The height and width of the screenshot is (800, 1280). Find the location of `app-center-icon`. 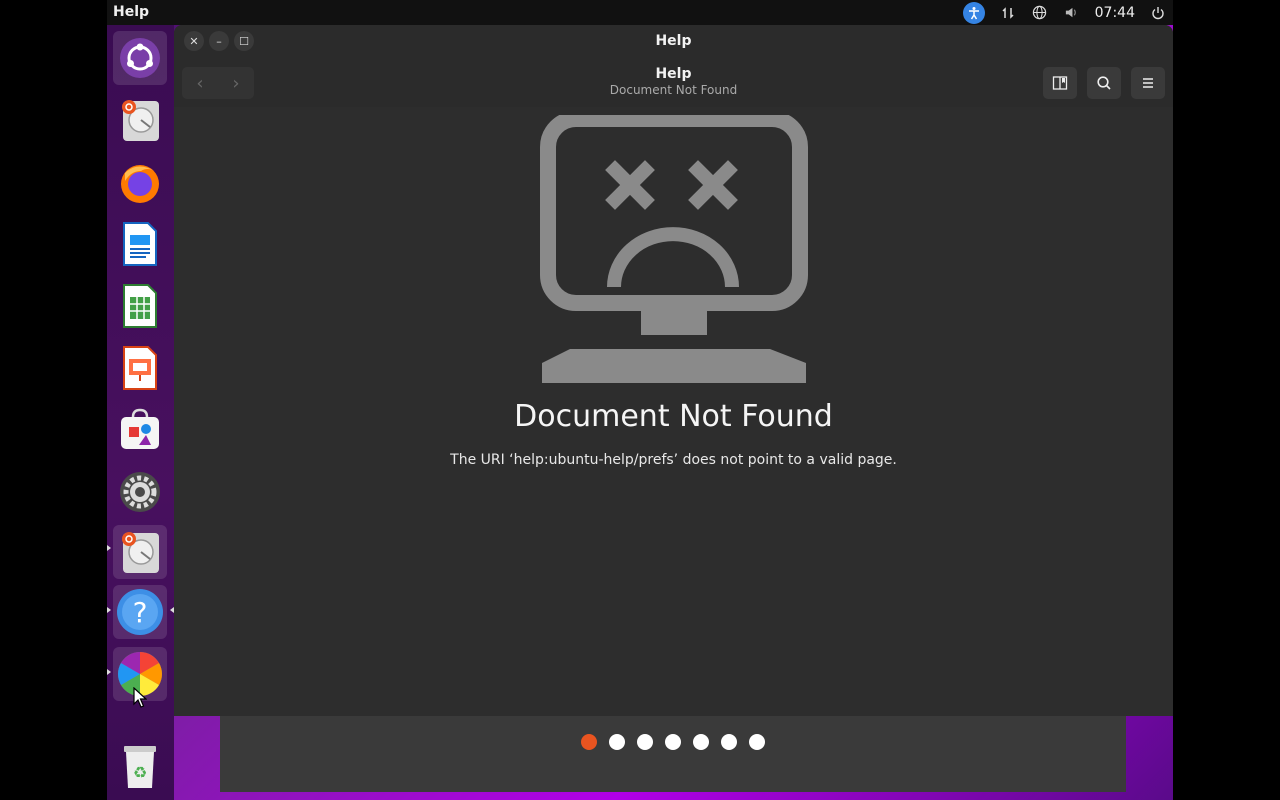

app-center-icon is located at coordinates (140, 430).